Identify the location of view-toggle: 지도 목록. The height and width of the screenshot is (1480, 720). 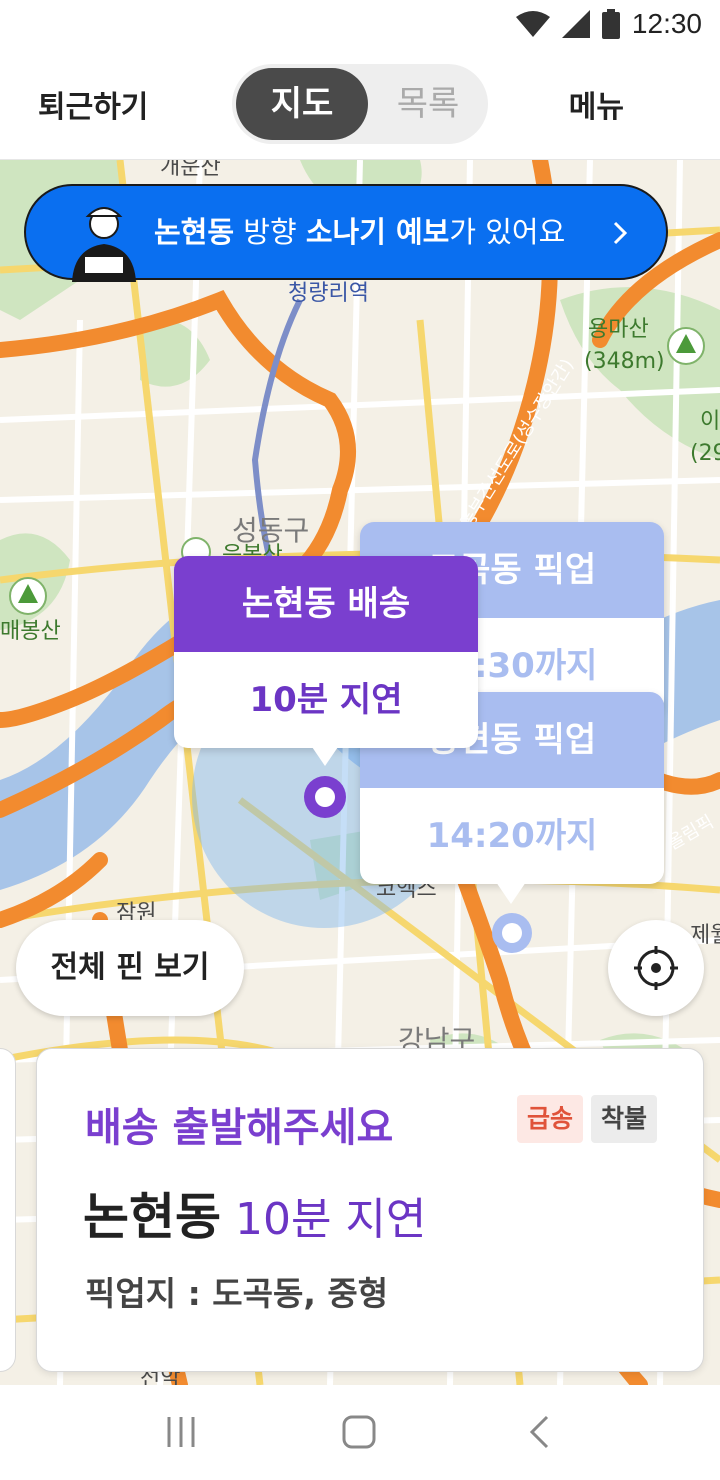
(360, 104).